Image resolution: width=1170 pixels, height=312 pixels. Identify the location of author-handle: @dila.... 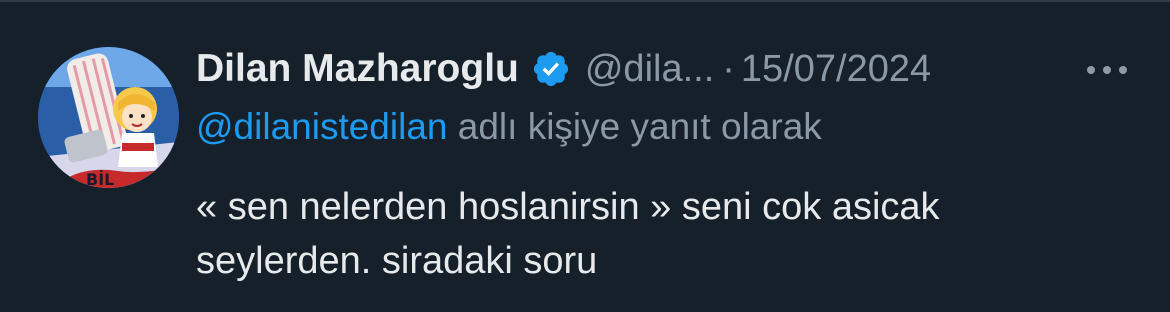
(649, 69).